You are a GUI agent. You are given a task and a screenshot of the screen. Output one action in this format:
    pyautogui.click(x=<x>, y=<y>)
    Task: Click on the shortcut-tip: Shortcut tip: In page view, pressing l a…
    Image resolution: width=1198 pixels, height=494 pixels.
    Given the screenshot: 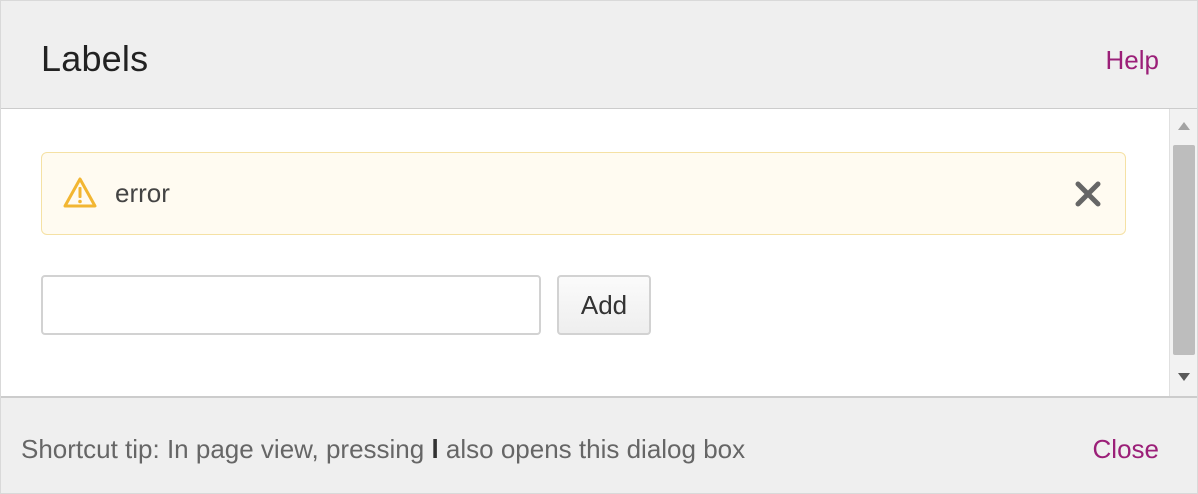 What is the action you would take?
    pyautogui.click(x=383, y=449)
    